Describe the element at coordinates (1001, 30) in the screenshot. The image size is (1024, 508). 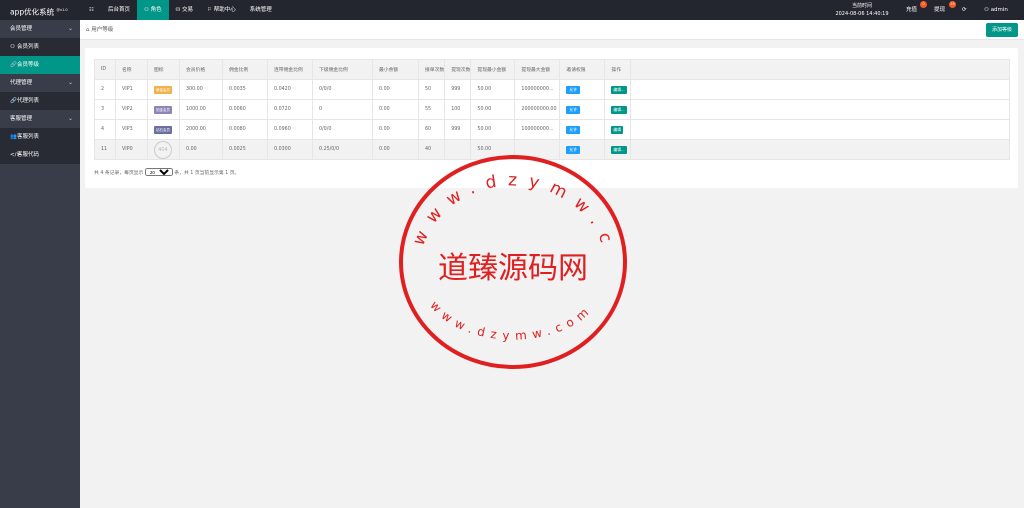
I see `add-level-button: 添加等级` at that location.